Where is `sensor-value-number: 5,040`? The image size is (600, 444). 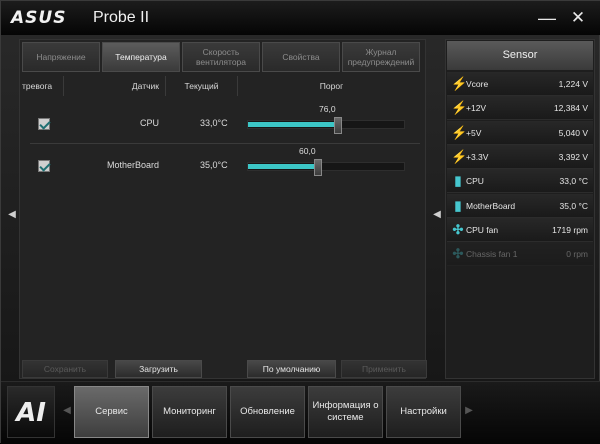 sensor-value-number: 5,040 is located at coordinates (569, 132).